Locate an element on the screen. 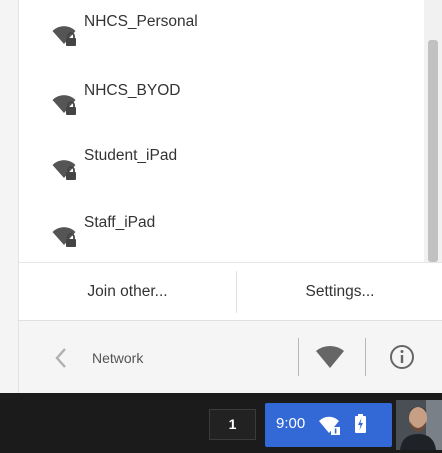 The width and height of the screenshot is (442, 453). network-list-scrollbar is located at coordinates (433, 131).